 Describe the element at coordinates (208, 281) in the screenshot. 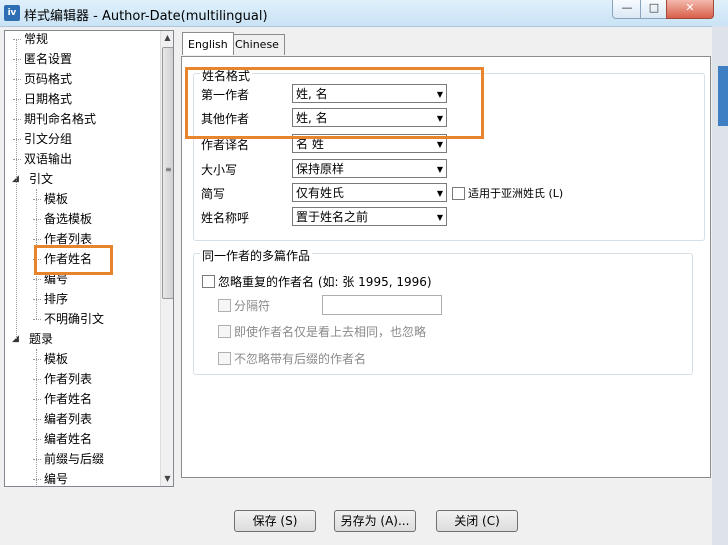

I see `omit-repeated-checkbox` at that location.